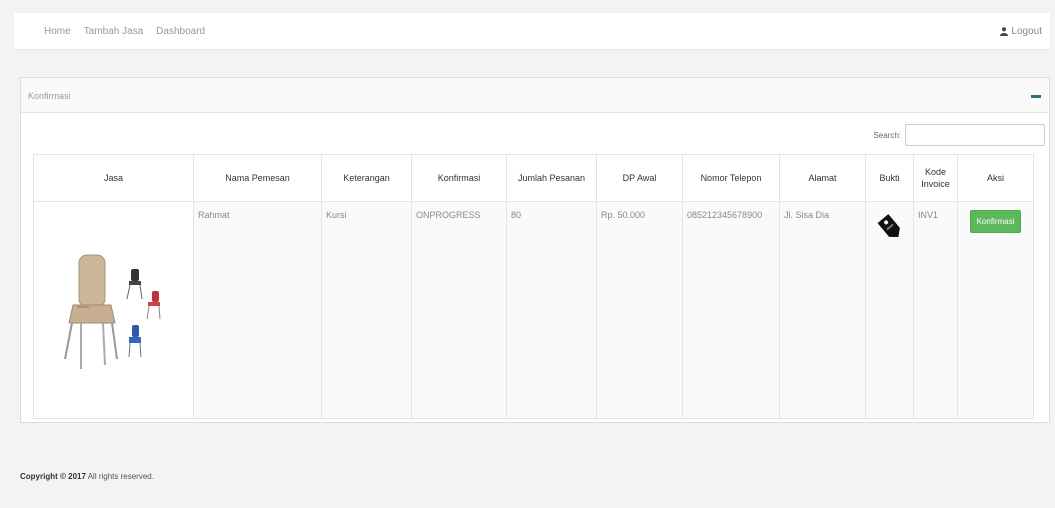  What do you see at coordinates (257, 178) in the screenshot?
I see `col-header-nama-pemesan: Nama Pemesan` at bounding box center [257, 178].